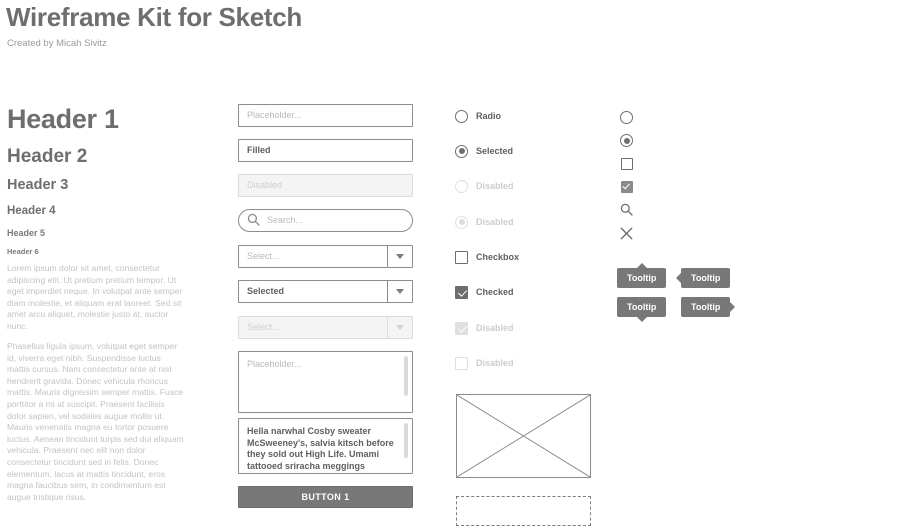 The width and height of the screenshot is (900, 526). What do you see at coordinates (523, 436) in the screenshot?
I see `image-placeholder` at bounding box center [523, 436].